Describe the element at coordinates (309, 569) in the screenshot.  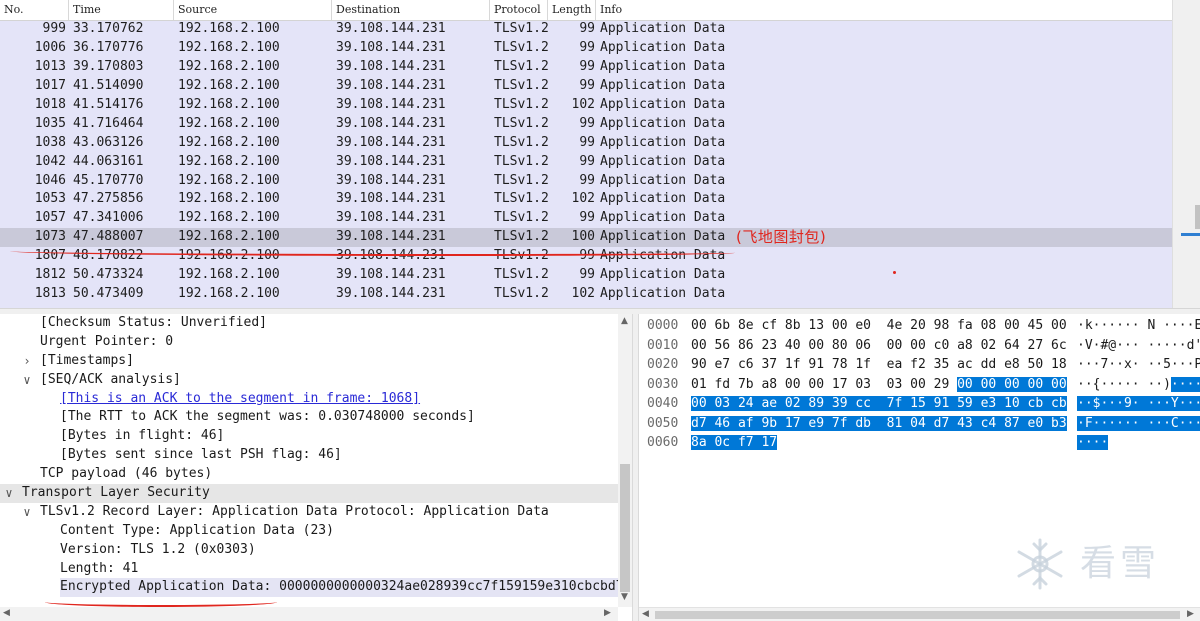
I see `detail-row: Length: 41` at that location.